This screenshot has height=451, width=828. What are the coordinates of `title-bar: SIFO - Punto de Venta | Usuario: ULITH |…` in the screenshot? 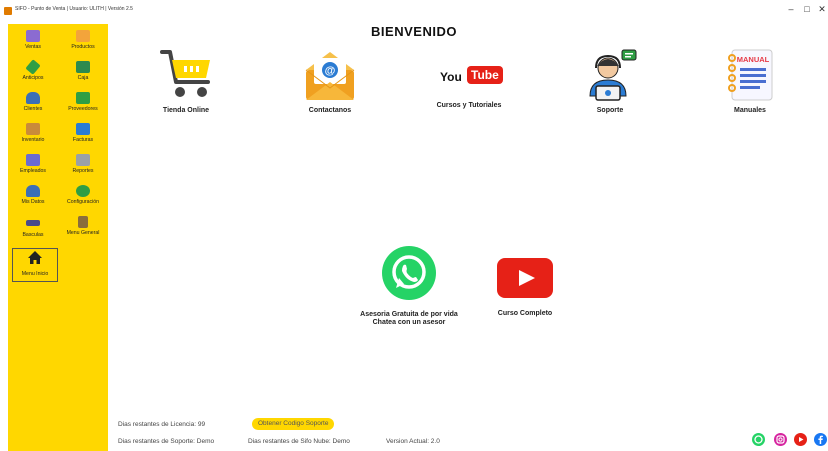 It's located at (414, 12).